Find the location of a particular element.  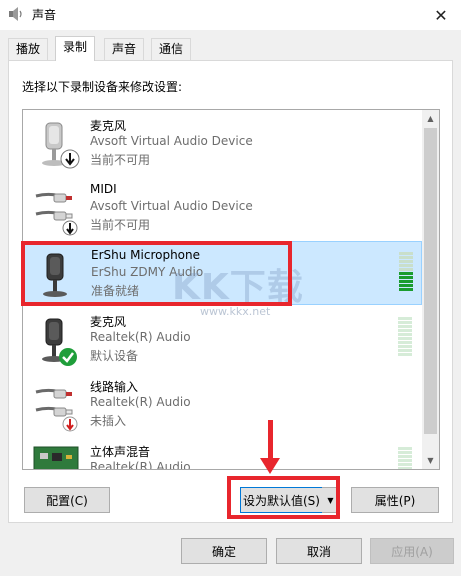

tab-sounds: 声音 is located at coordinates (124, 49).